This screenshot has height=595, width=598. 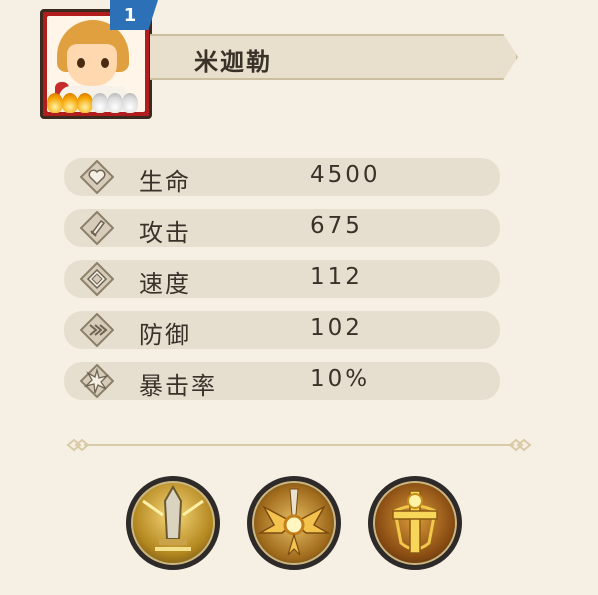 What do you see at coordinates (97, 279) in the screenshot?
I see `diamond-icon` at bounding box center [97, 279].